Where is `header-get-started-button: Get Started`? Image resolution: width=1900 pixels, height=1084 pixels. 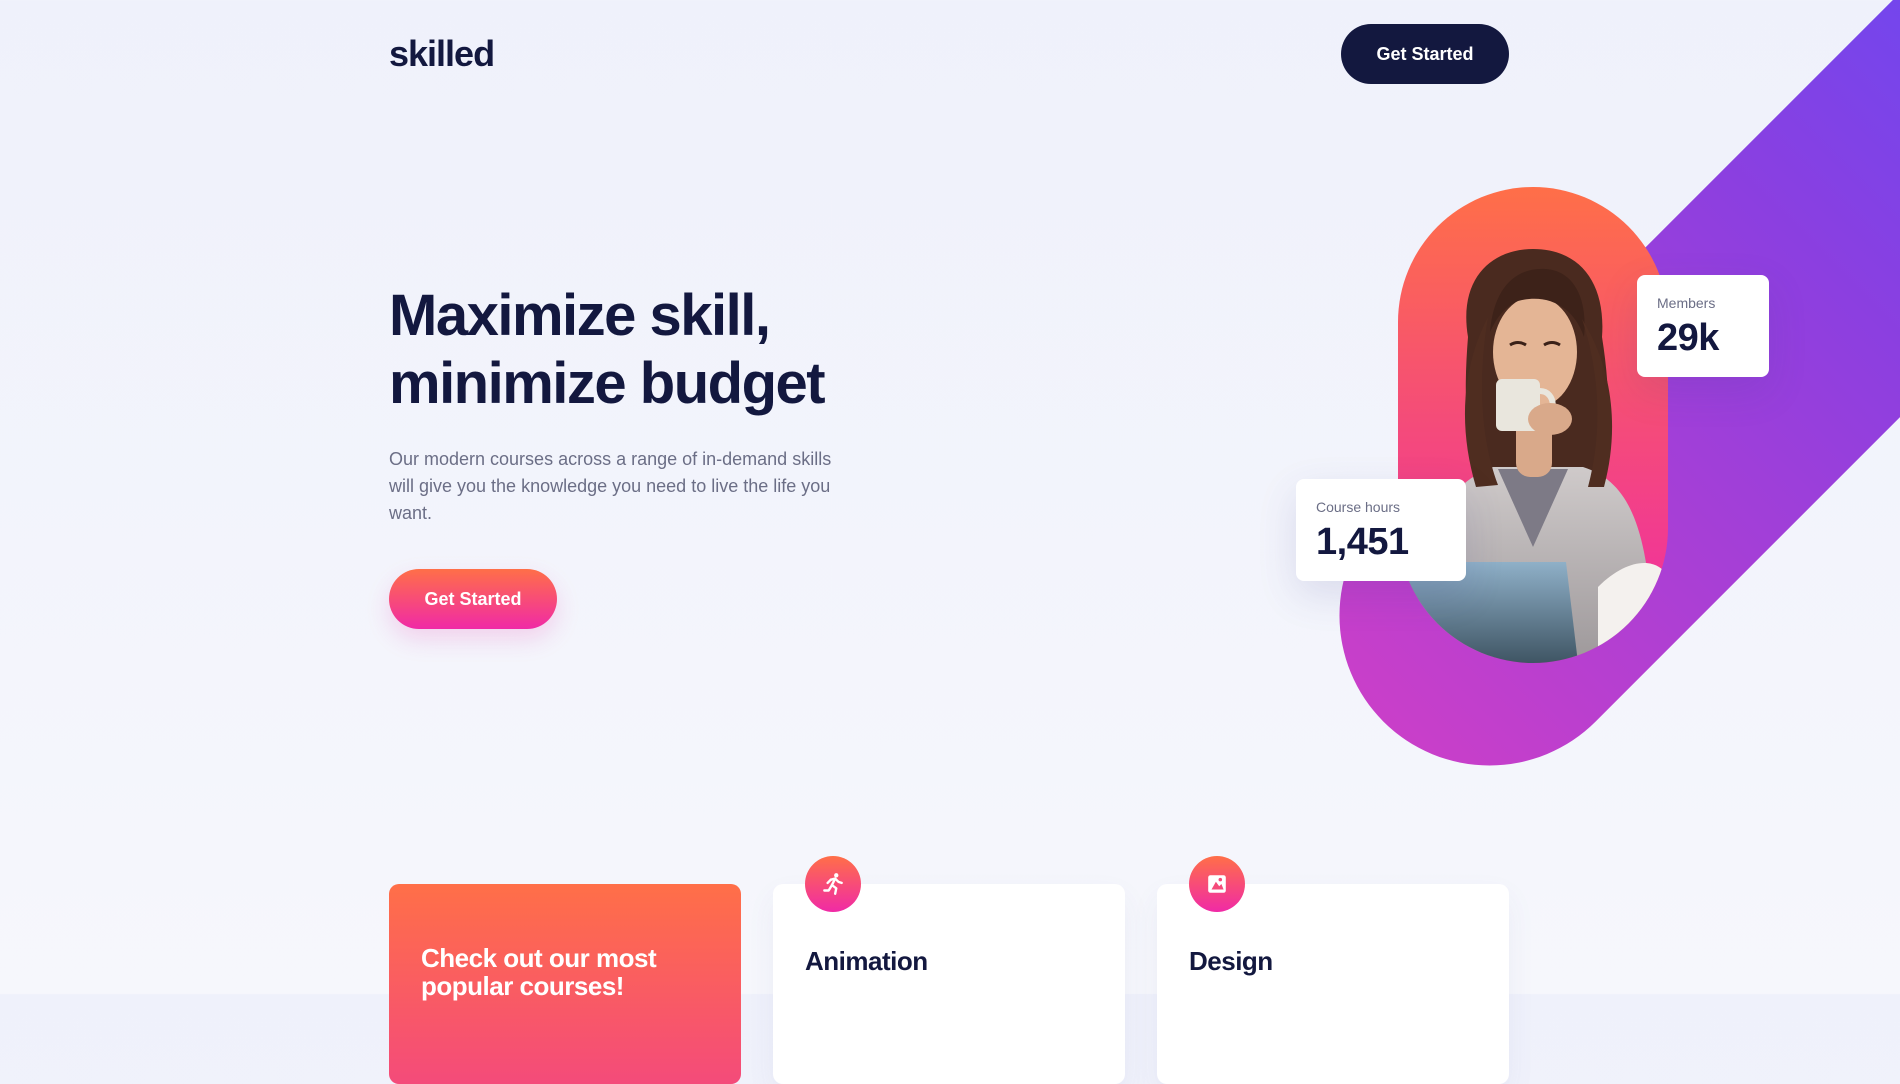
header-get-started-button: Get Started is located at coordinates (1425, 54).